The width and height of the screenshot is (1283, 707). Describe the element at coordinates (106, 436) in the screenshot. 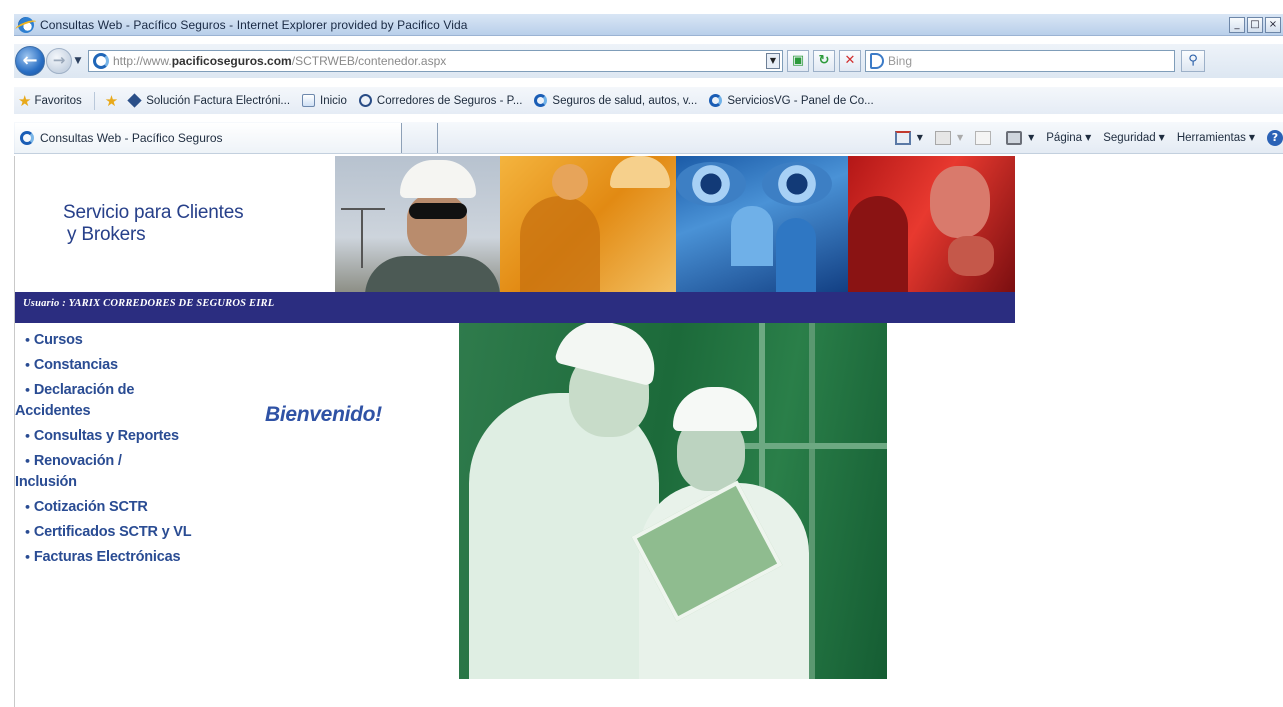

I see `menu-item-label: Consultas y Reportes` at that location.